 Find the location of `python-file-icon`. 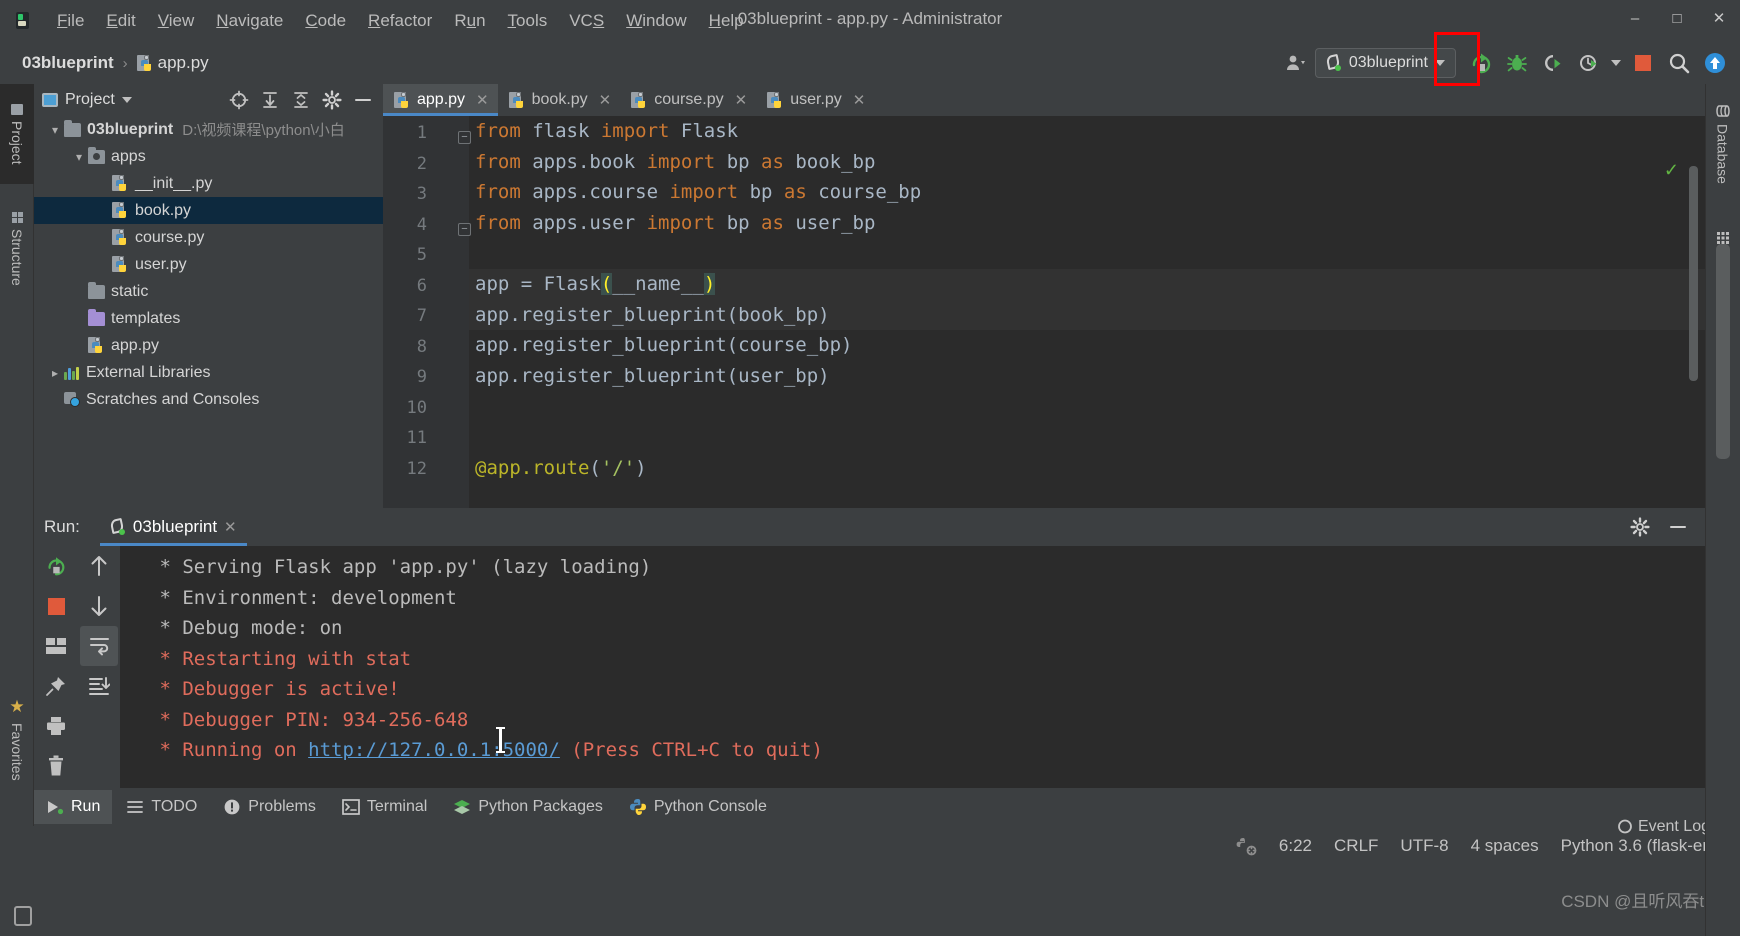

python-file-icon is located at coordinates (639, 100).